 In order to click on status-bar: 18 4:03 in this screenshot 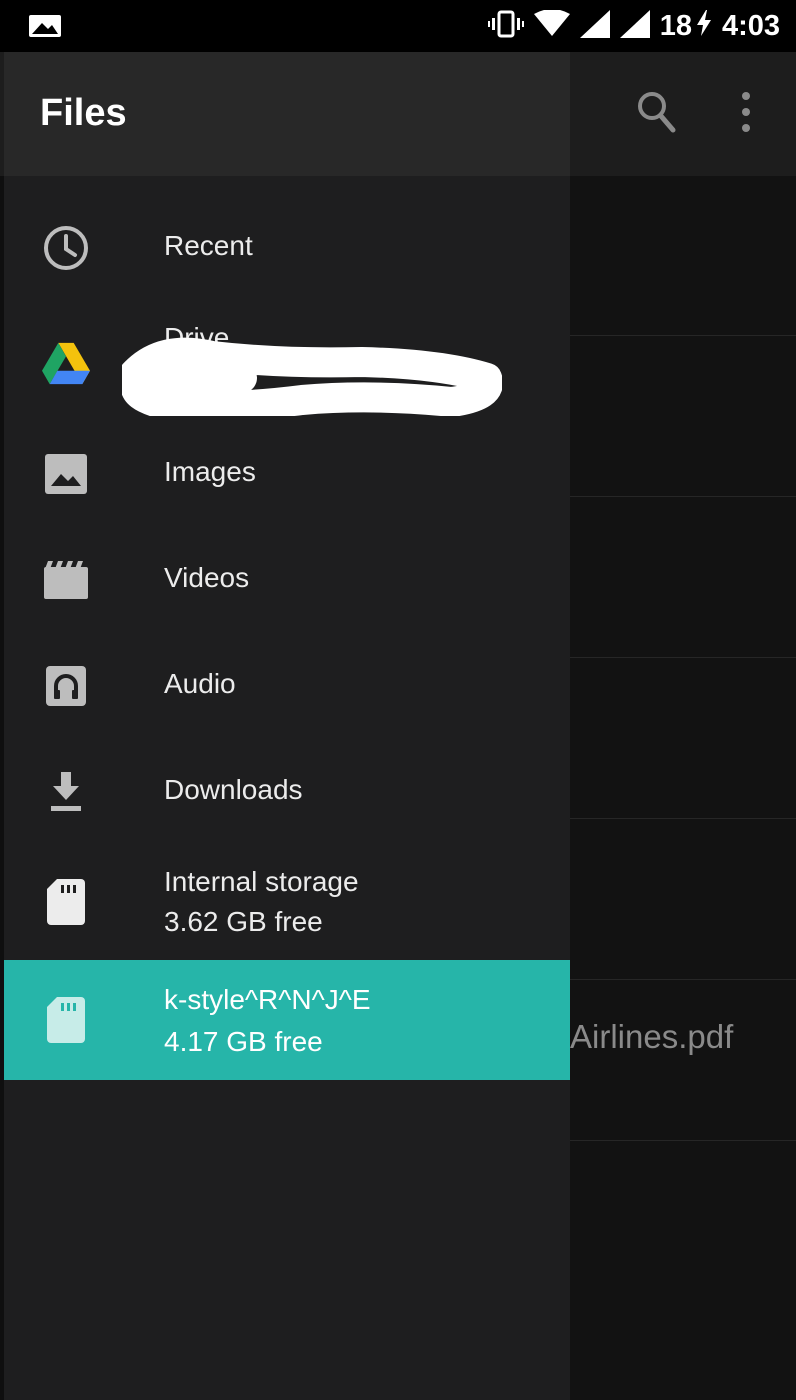, I will do `click(398, 26)`.